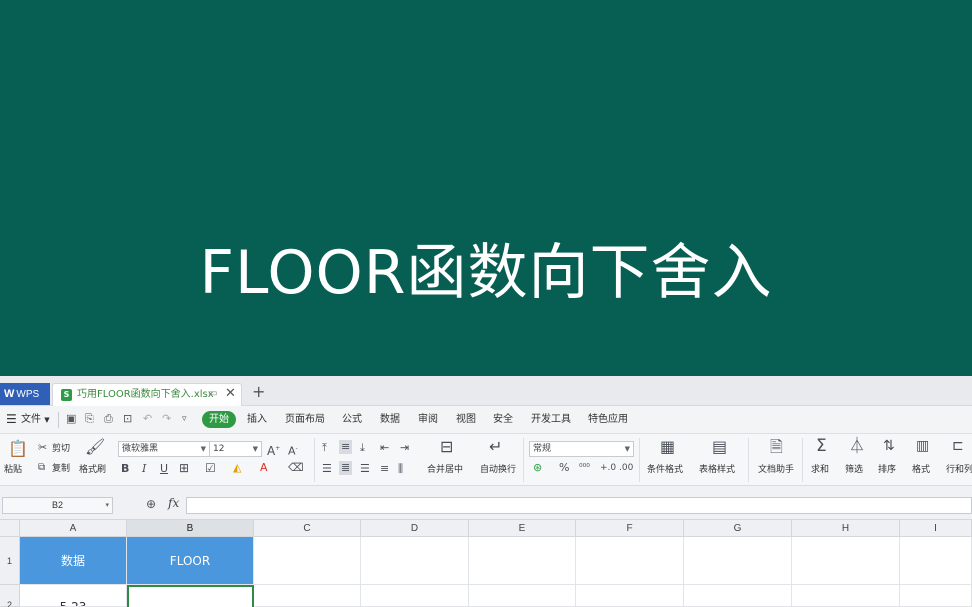  I want to click on wps-home-tab: W WPS, so click(25, 394).